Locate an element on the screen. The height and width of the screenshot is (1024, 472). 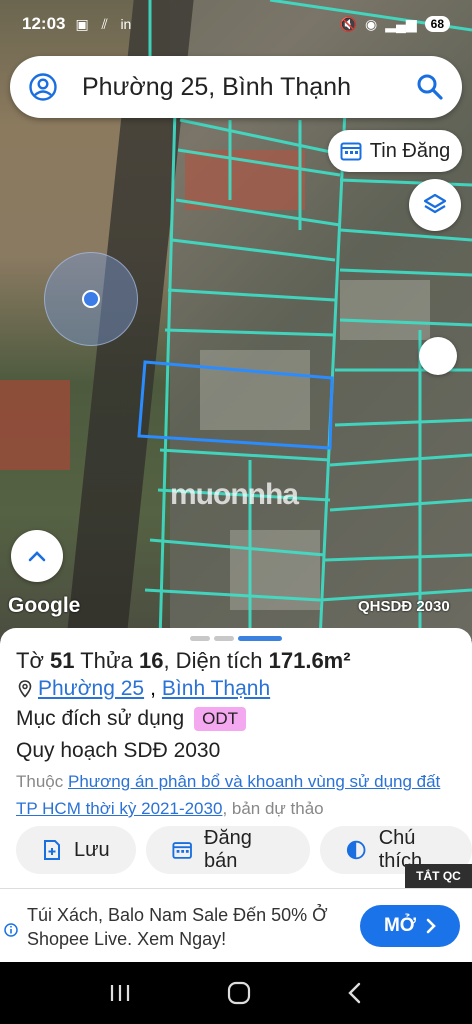
sheet-pager is located at coordinates (236, 638).